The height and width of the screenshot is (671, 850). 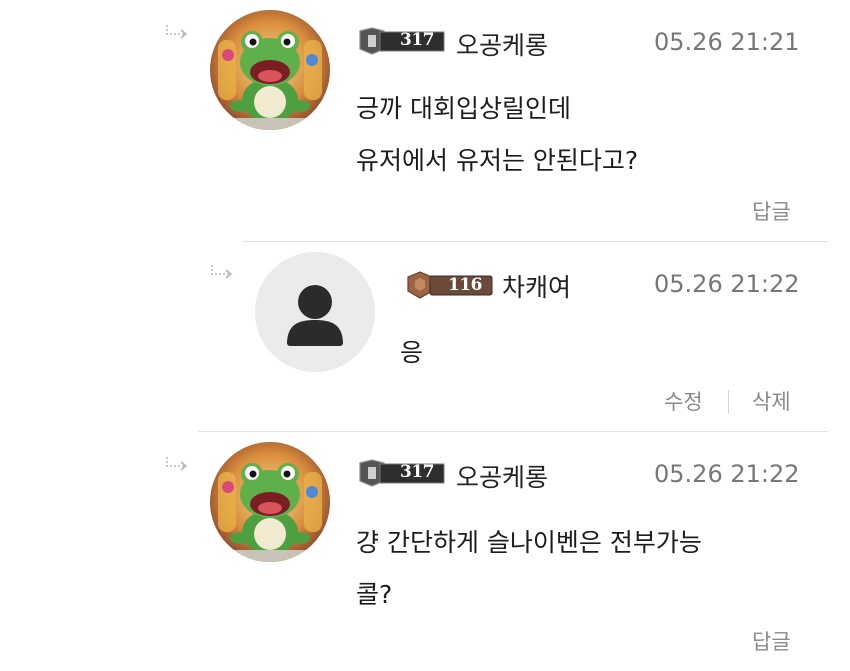 What do you see at coordinates (536, 286) in the screenshot?
I see `nickname: 차캐여` at bounding box center [536, 286].